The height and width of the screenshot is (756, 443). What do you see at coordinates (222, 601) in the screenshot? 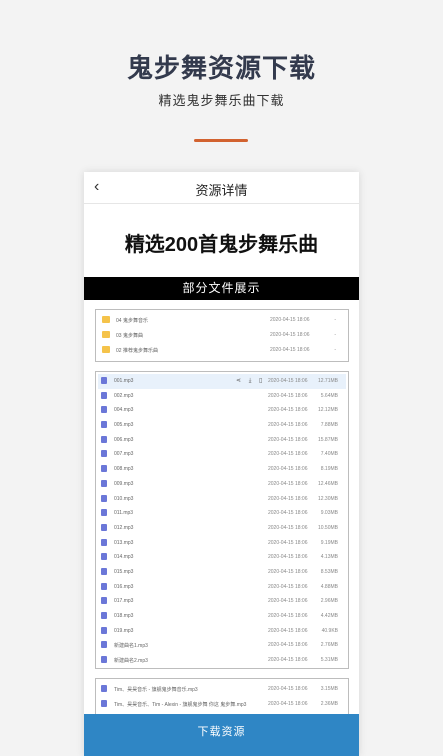
I see `file-row: 017.mp3 2020-04-15 18:06 2.96MB` at bounding box center [222, 601].